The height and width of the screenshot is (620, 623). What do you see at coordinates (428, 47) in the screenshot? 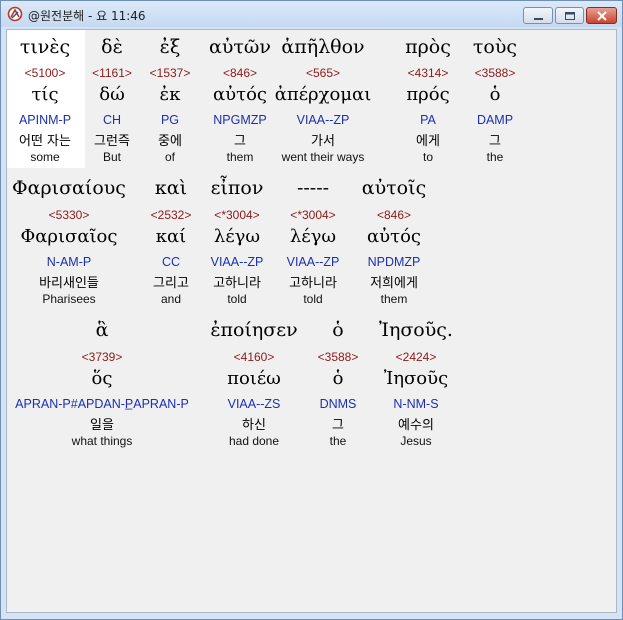
I see `greek-word: πρὸς` at bounding box center [428, 47].